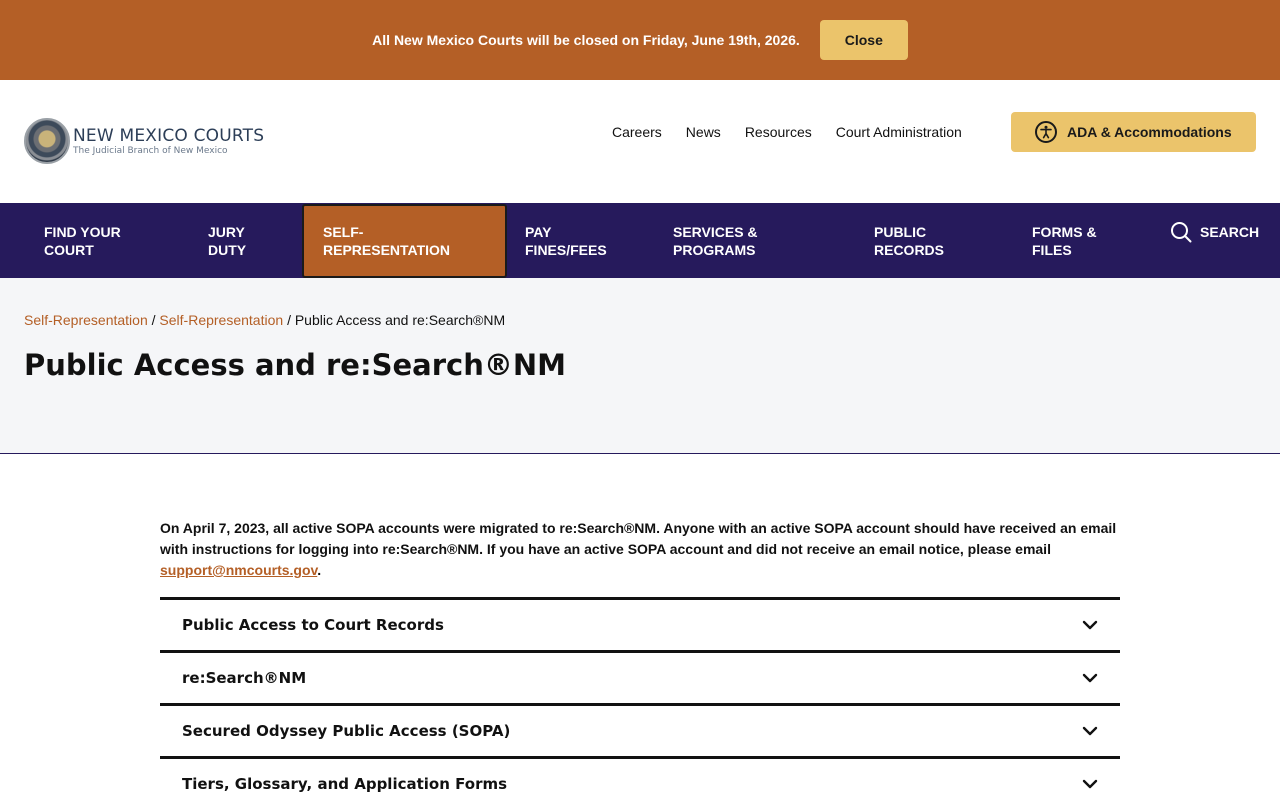 The image size is (1280, 800). Describe the element at coordinates (238, 570) in the screenshot. I see `support-email-link: support@nmcourts.gov` at that location.